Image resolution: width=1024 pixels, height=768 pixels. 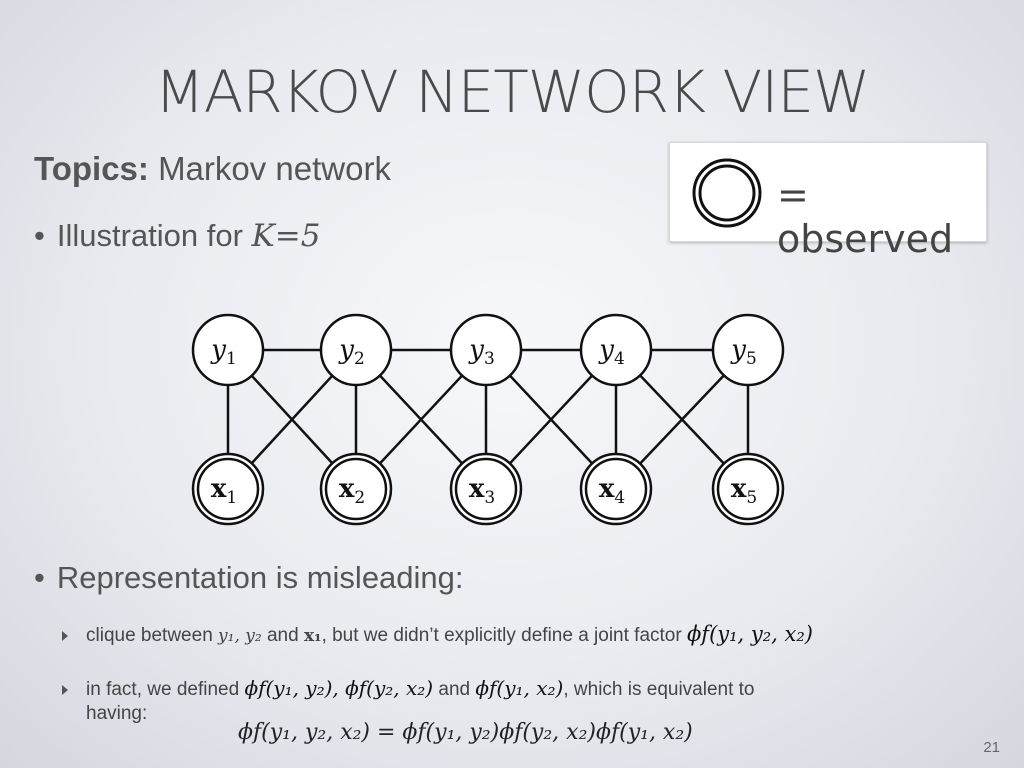 What do you see at coordinates (282, 635) in the screenshot?
I see `sub1-text-b: and` at bounding box center [282, 635].